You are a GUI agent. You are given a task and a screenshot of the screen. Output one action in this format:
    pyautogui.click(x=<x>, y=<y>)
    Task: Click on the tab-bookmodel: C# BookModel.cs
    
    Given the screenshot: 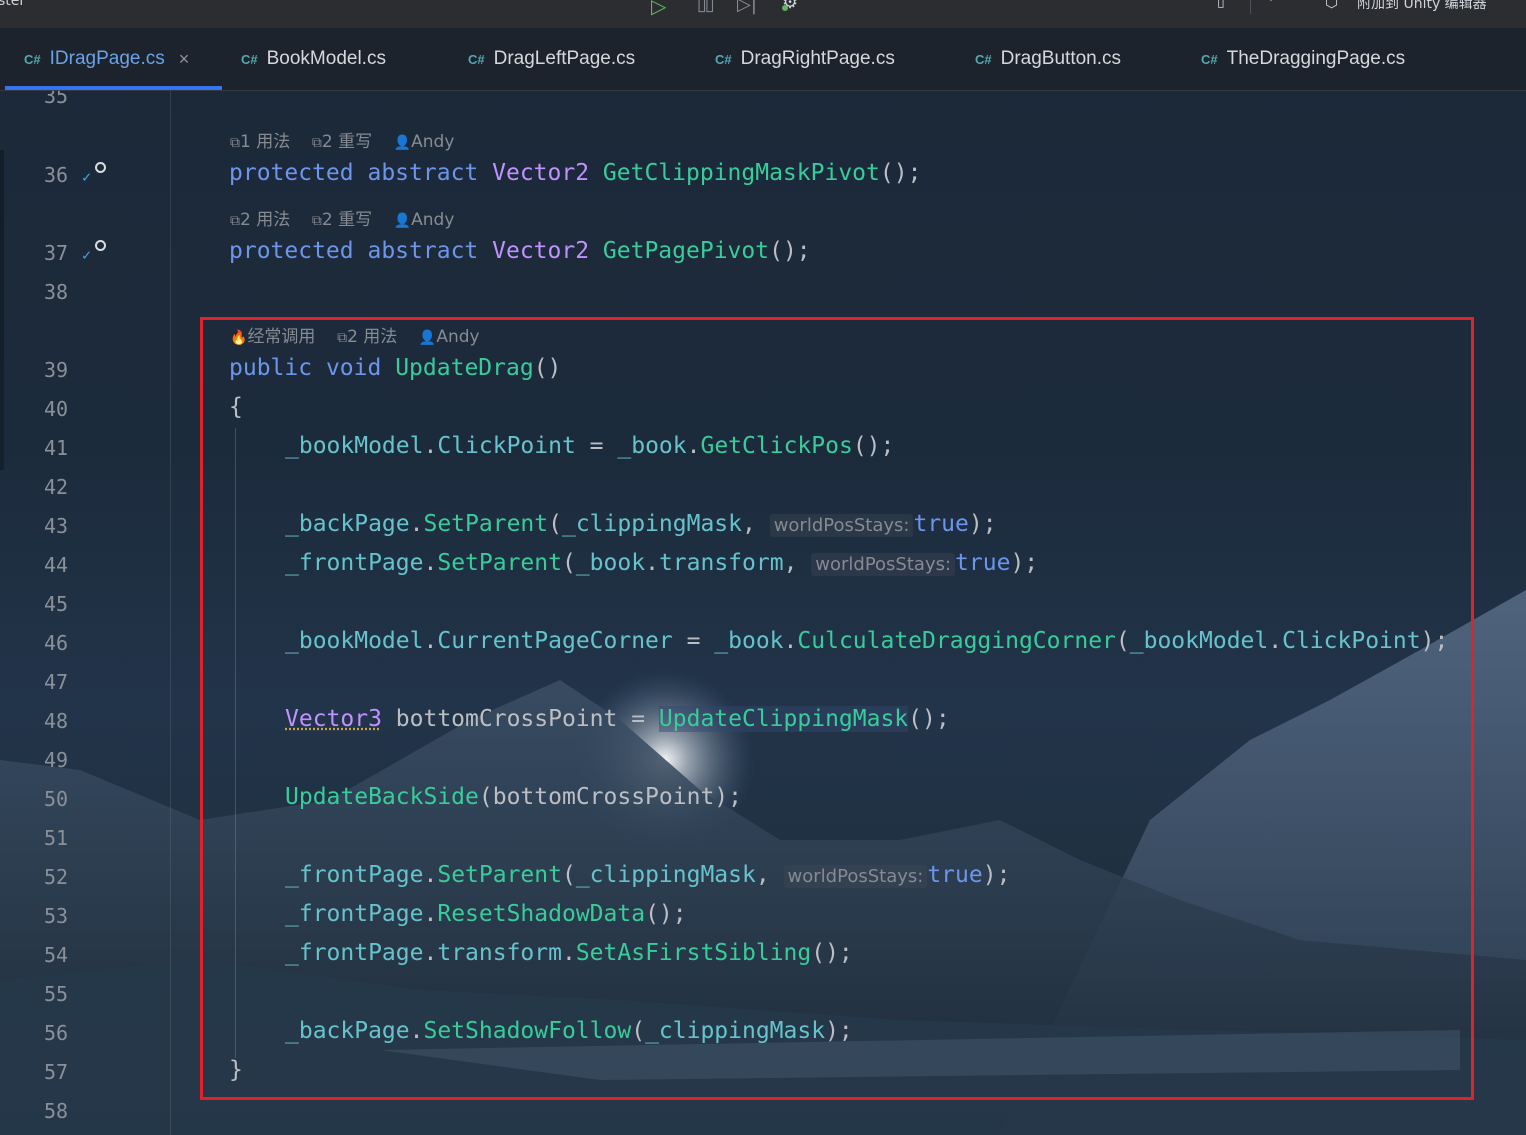 What is the action you would take?
    pyautogui.click(x=313, y=59)
    